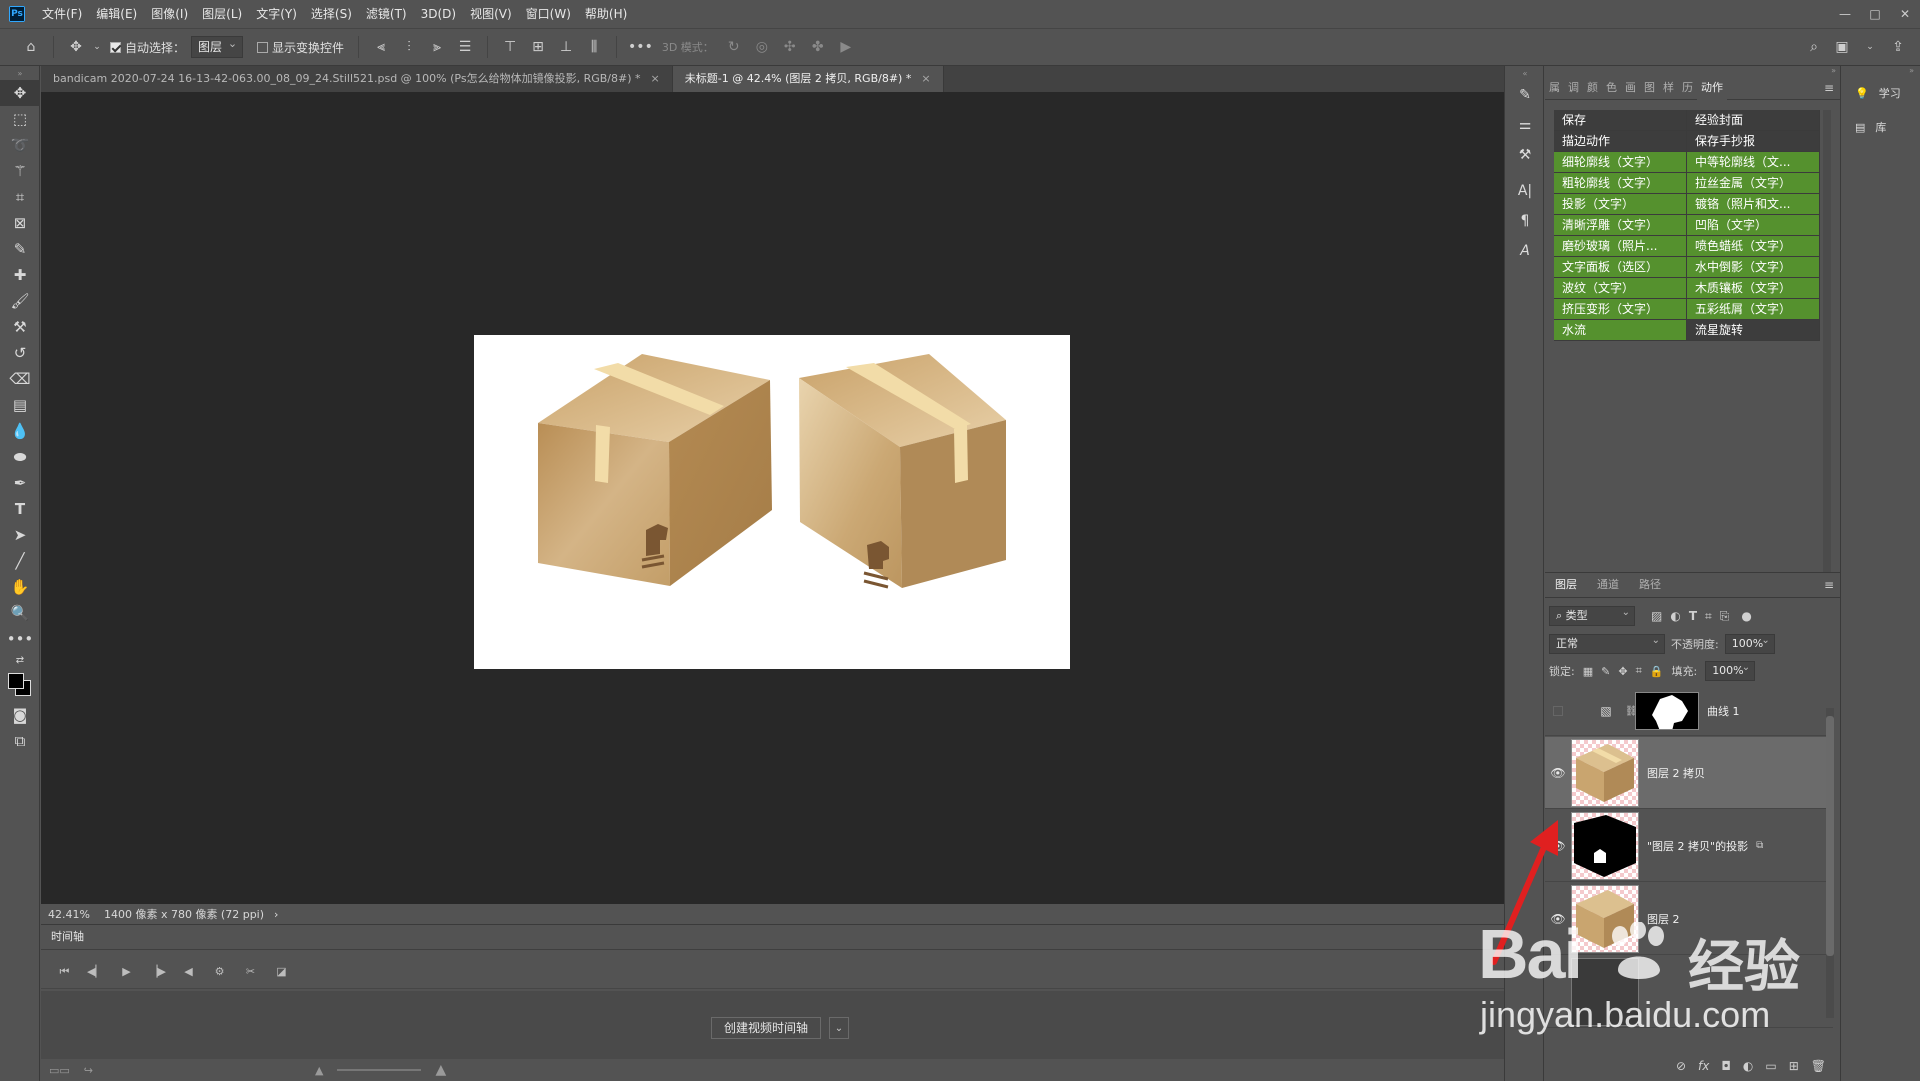 The height and width of the screenshot is (1081, 1920). Describe the element at coordinates (1668, 88) in the screenshot. I see `tab-styles: 样` at that location.